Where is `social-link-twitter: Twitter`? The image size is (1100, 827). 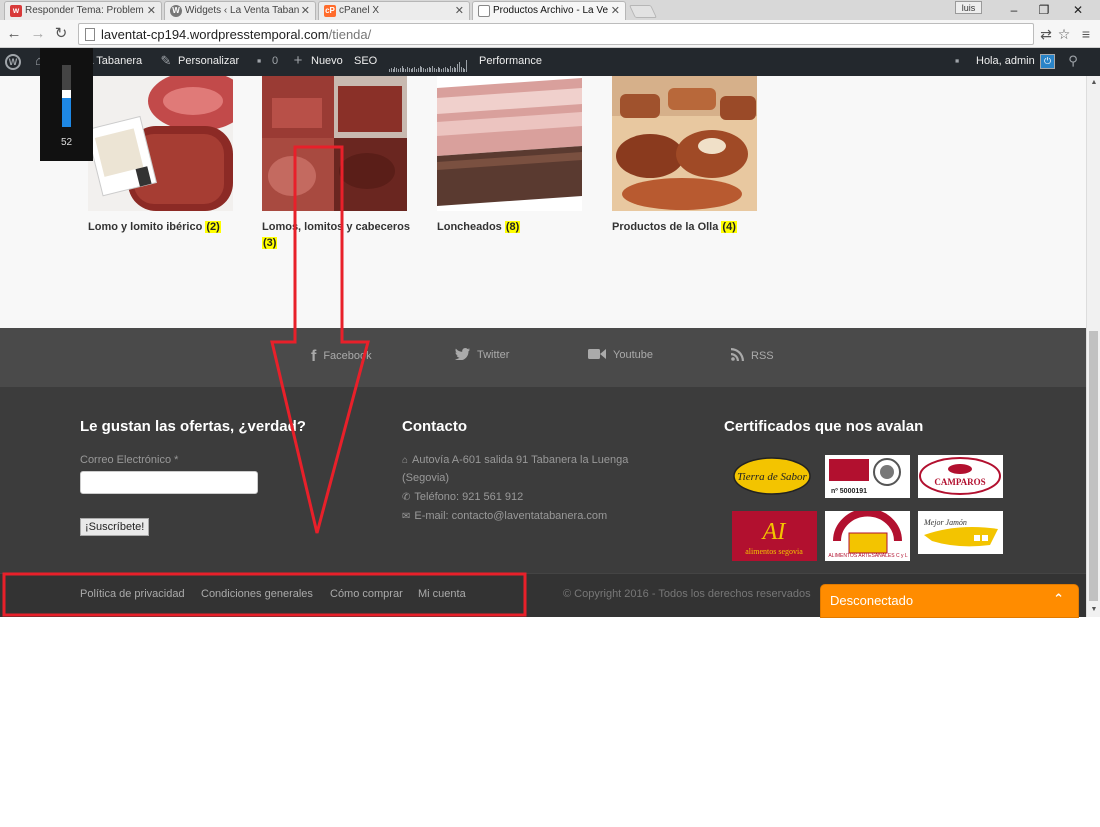
social-link-twitter: Twitter is located at coordinates (482, 354).